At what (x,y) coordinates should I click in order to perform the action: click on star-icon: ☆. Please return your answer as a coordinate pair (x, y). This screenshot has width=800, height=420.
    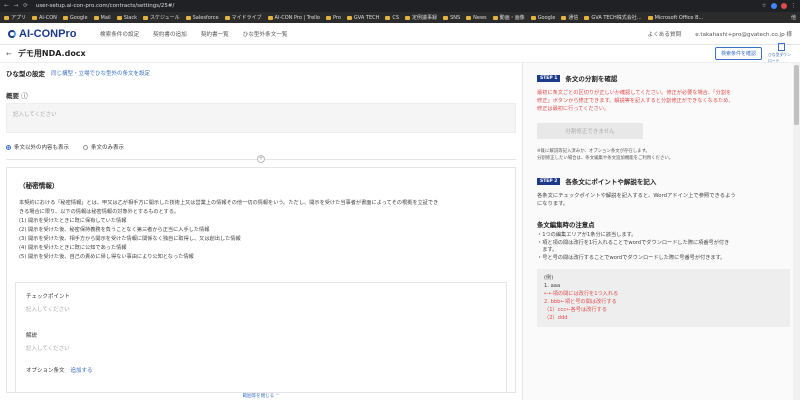
    Looking at the image, I should click on (764, 6).